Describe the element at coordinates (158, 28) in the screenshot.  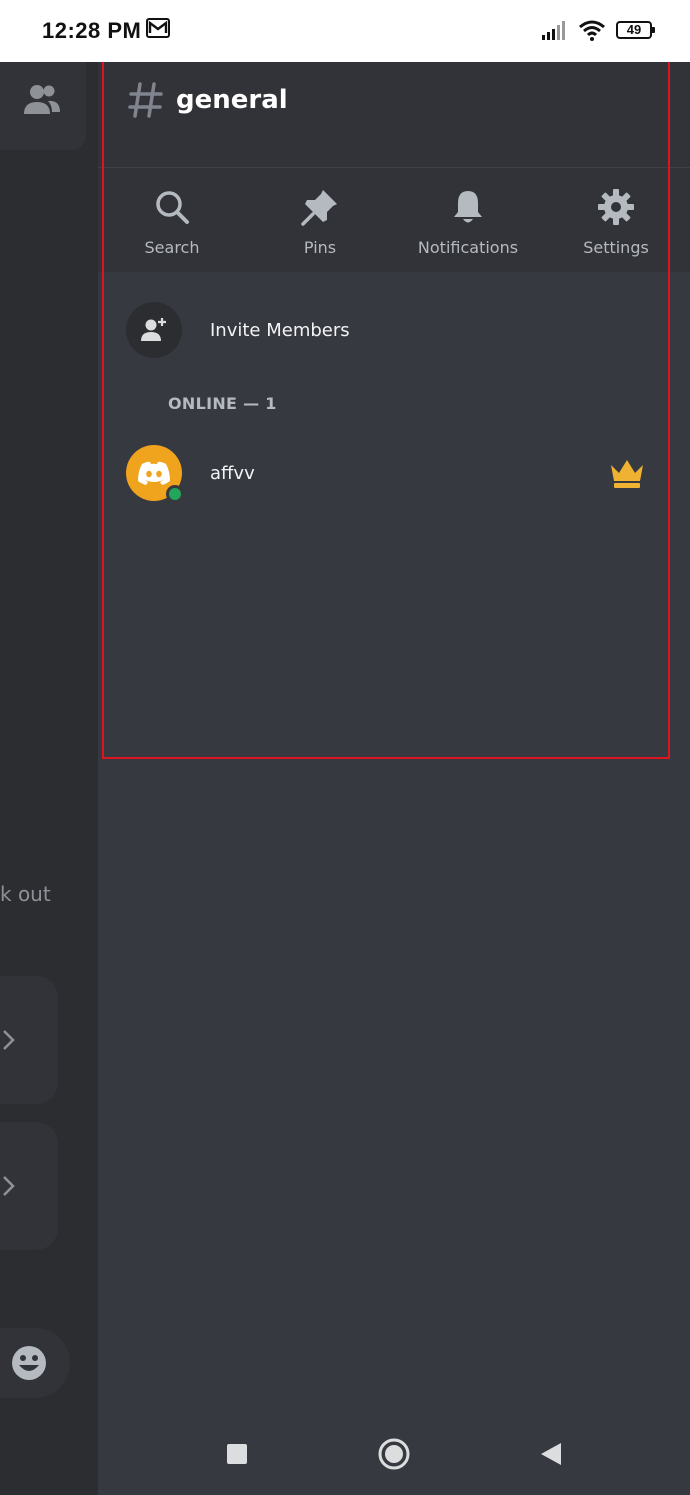
I see `mail-icon` at that location.